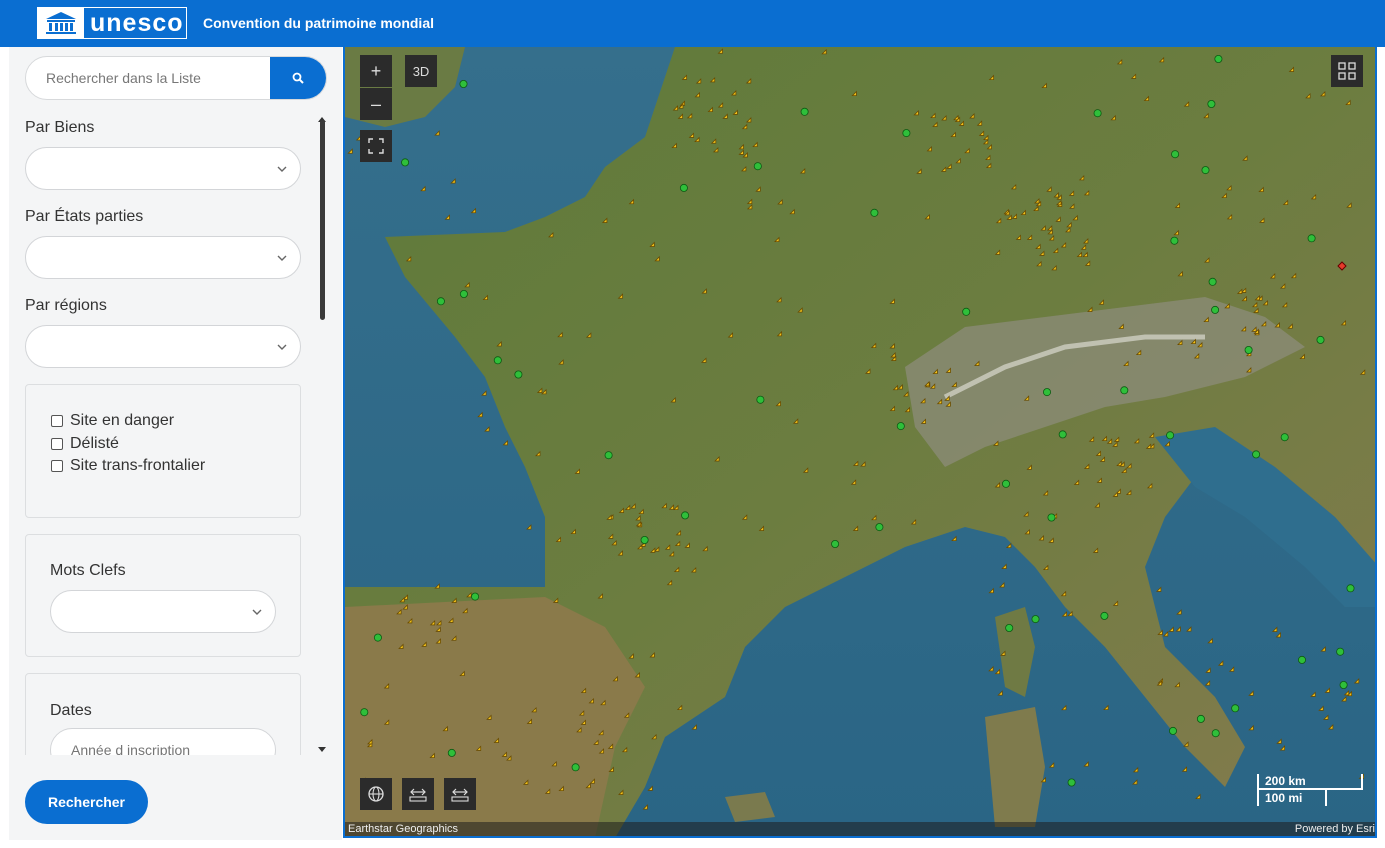  What do you see at coordinates (1342, 266) in the screenshot?
I see `danger-site-marker` at bounding box center [1342, 266].